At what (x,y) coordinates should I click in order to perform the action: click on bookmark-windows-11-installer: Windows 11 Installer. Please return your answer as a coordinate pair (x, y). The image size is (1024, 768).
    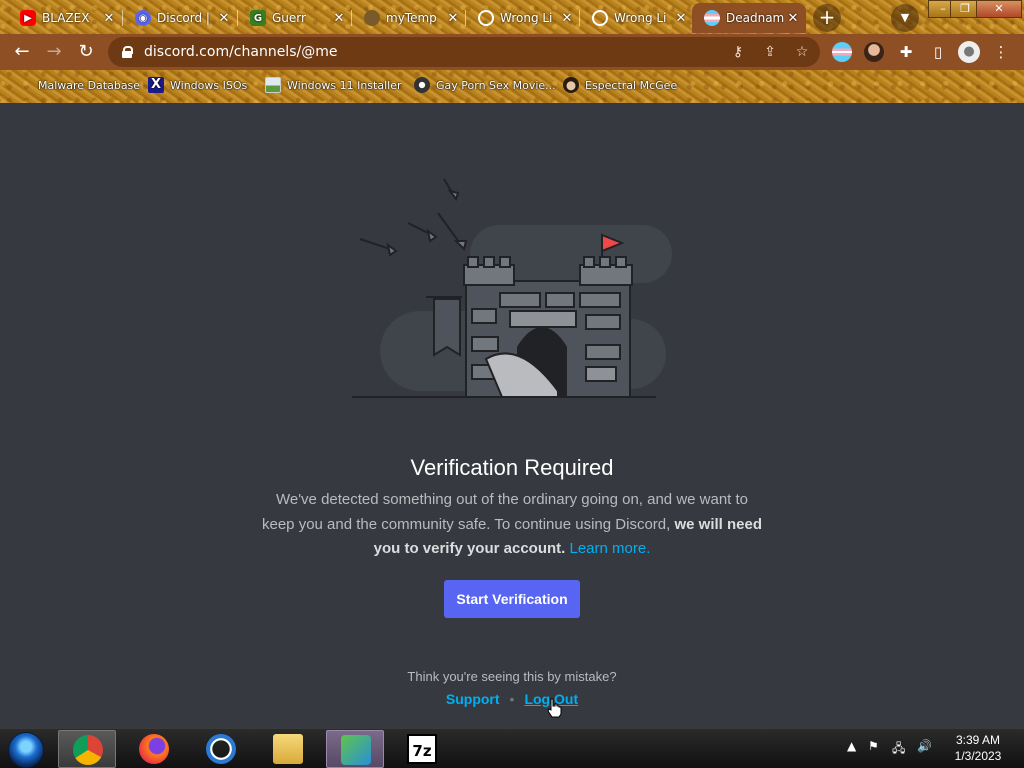
    Looking at the image, I should click on (333, 85).